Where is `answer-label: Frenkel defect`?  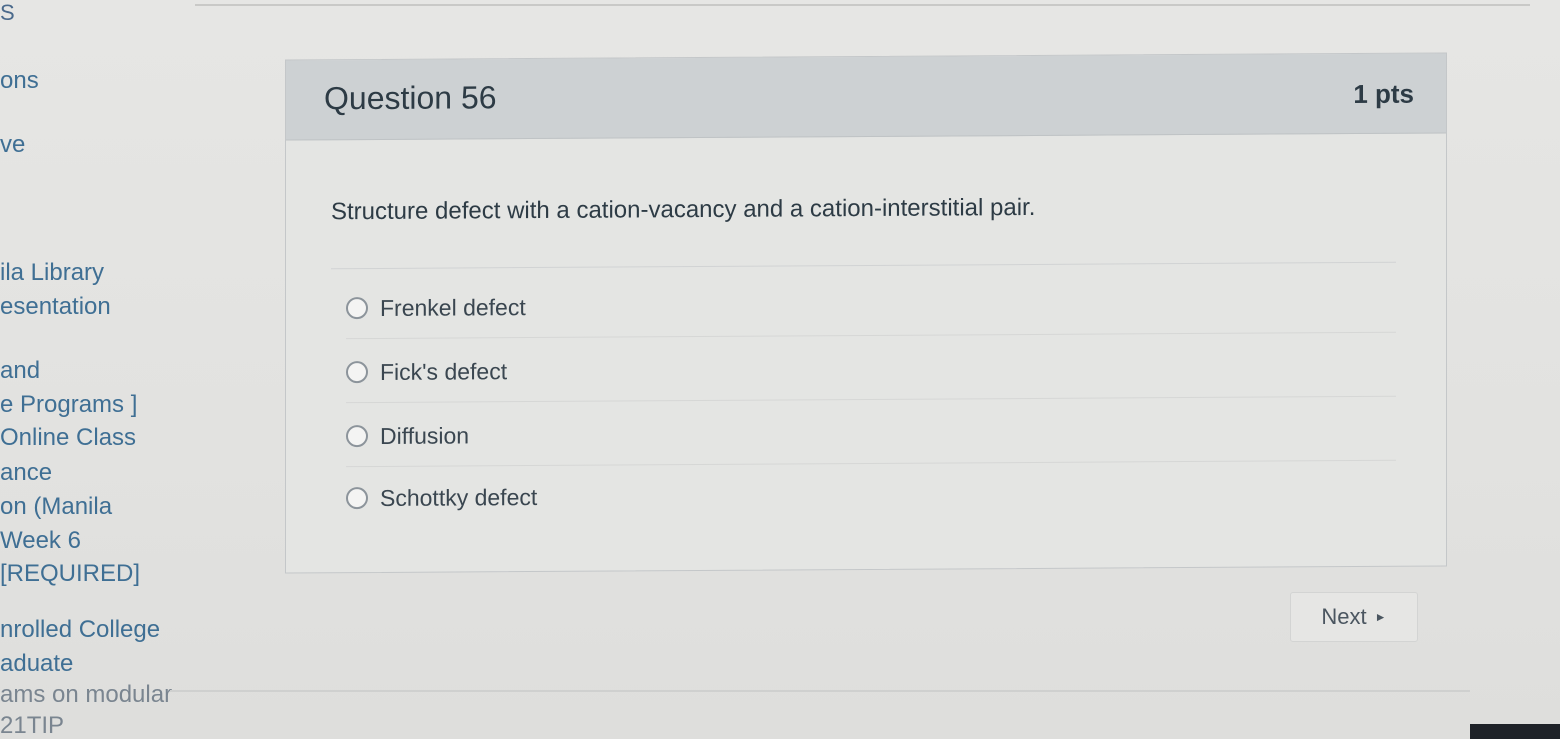 answer-label: Frenkel defect is located at coordinates (453, 308).